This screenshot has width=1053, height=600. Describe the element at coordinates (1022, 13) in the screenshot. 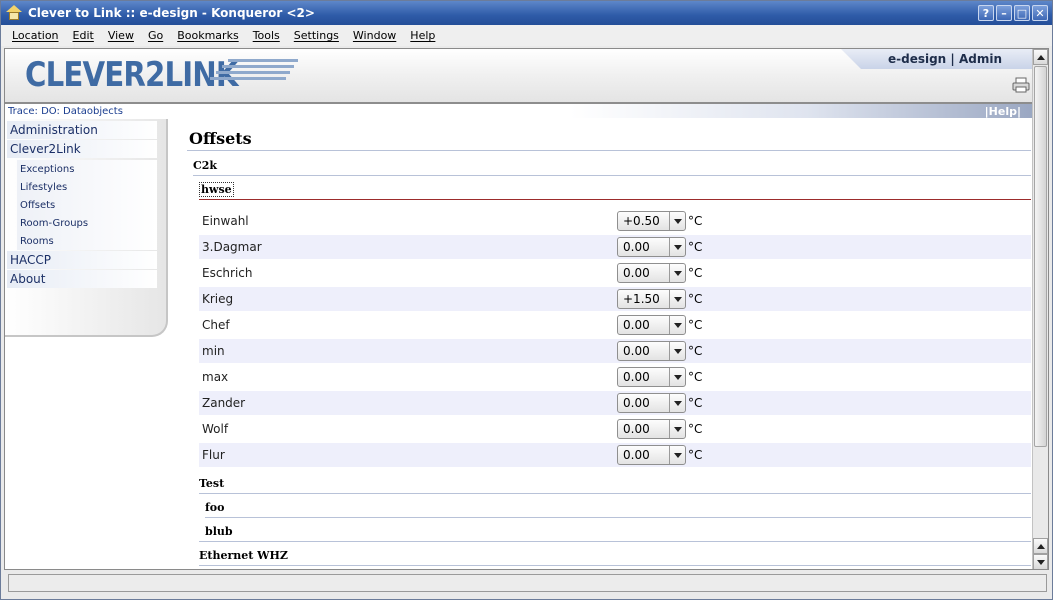

I see `maximize-button: □` at that location.